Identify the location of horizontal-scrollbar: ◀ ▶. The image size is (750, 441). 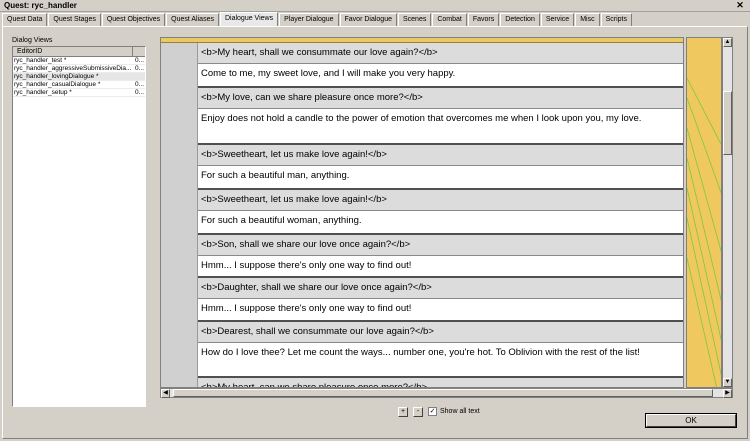
(446, 393).